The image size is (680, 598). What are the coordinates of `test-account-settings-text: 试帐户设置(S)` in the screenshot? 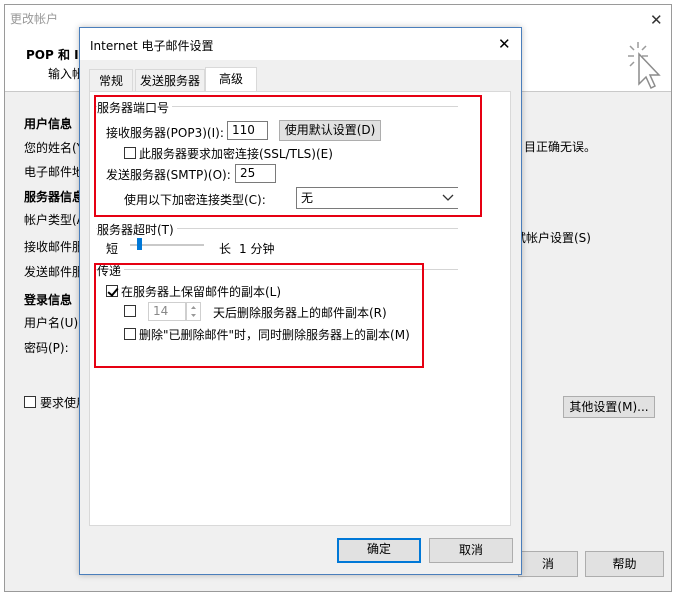 It's located at (552, 237).